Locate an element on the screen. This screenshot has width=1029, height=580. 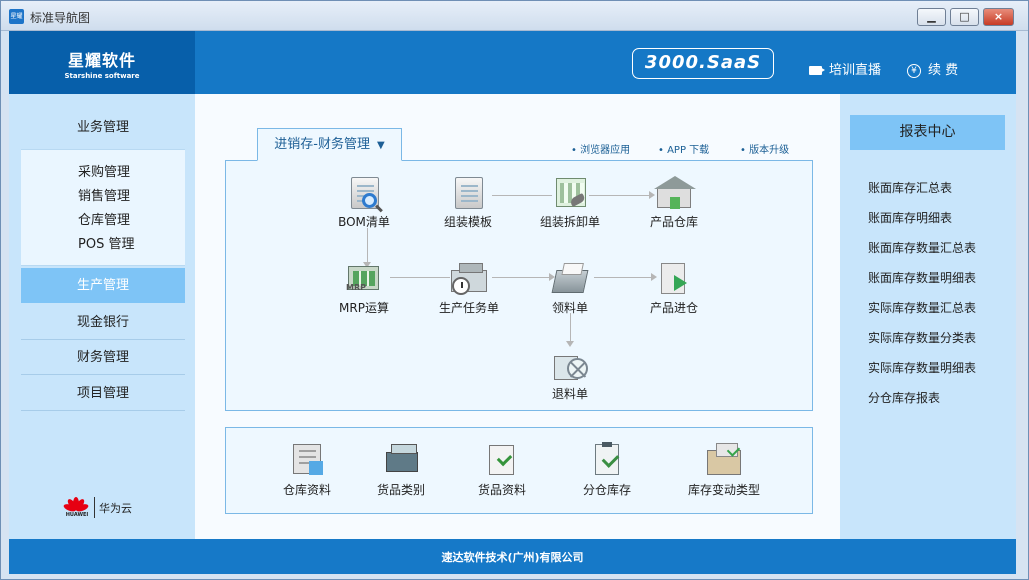
yen-icon: ¥ is located at coordinates (914, 71).